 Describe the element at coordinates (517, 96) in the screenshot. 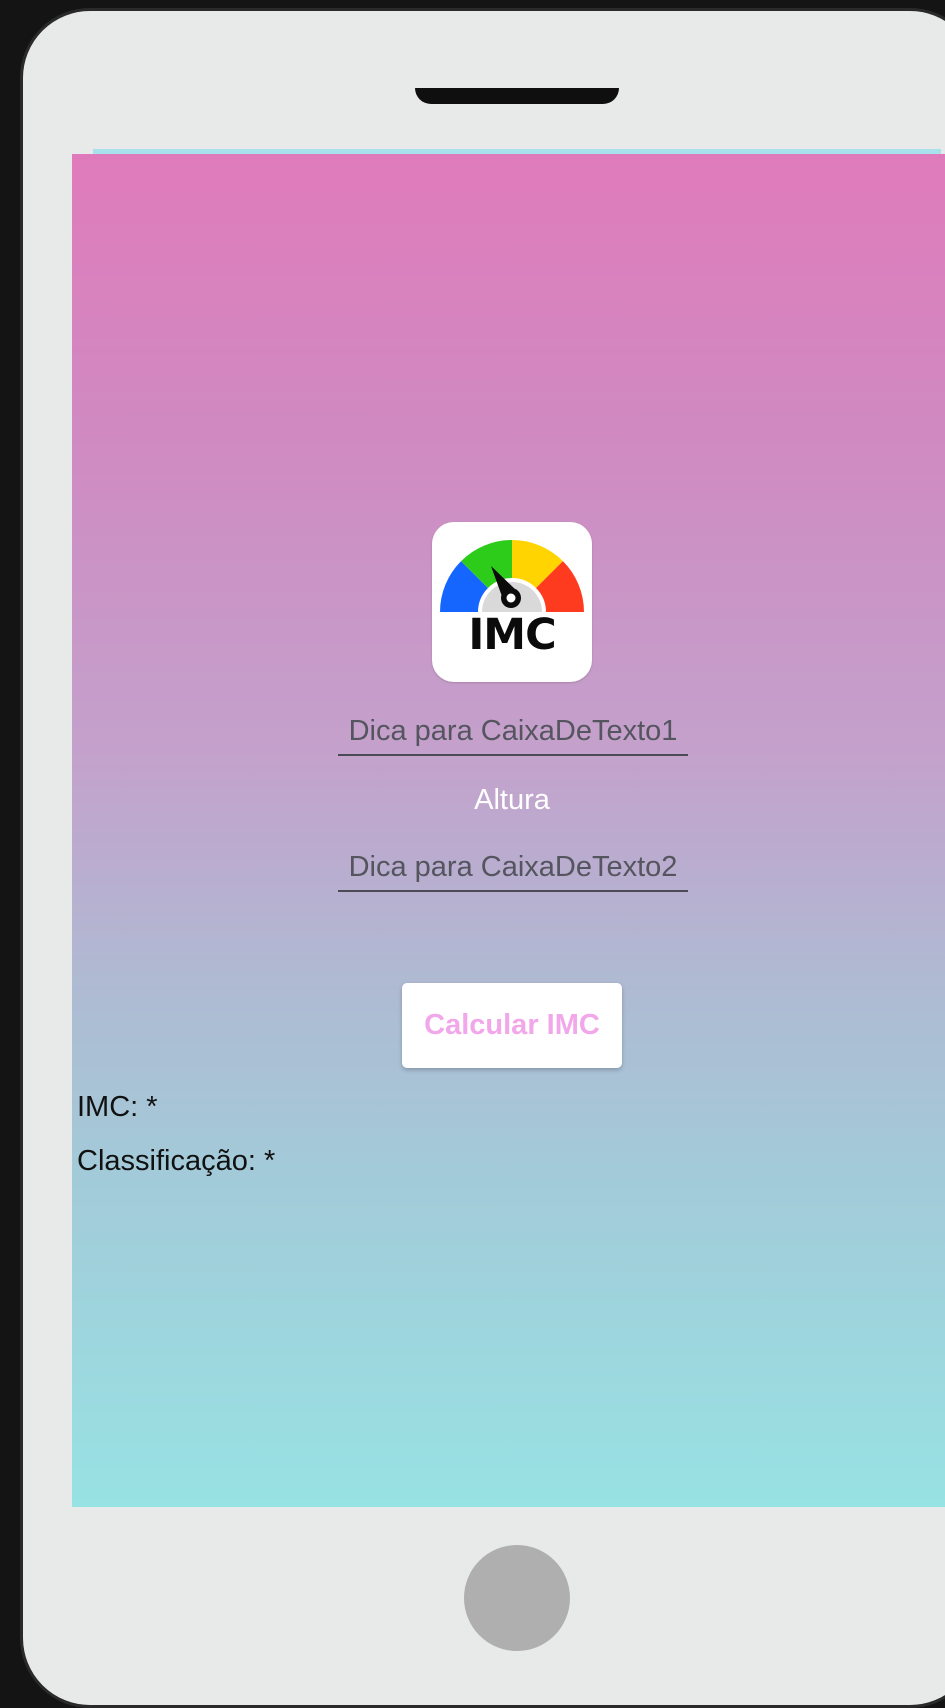

I see `phone-speaker` at that location.